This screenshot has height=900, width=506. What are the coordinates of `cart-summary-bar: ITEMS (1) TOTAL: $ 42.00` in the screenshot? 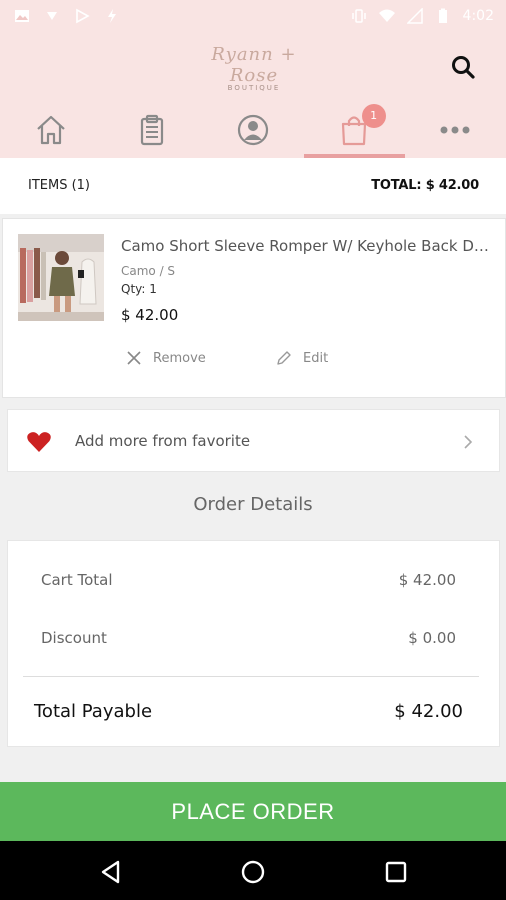 It's located at (253, 186).